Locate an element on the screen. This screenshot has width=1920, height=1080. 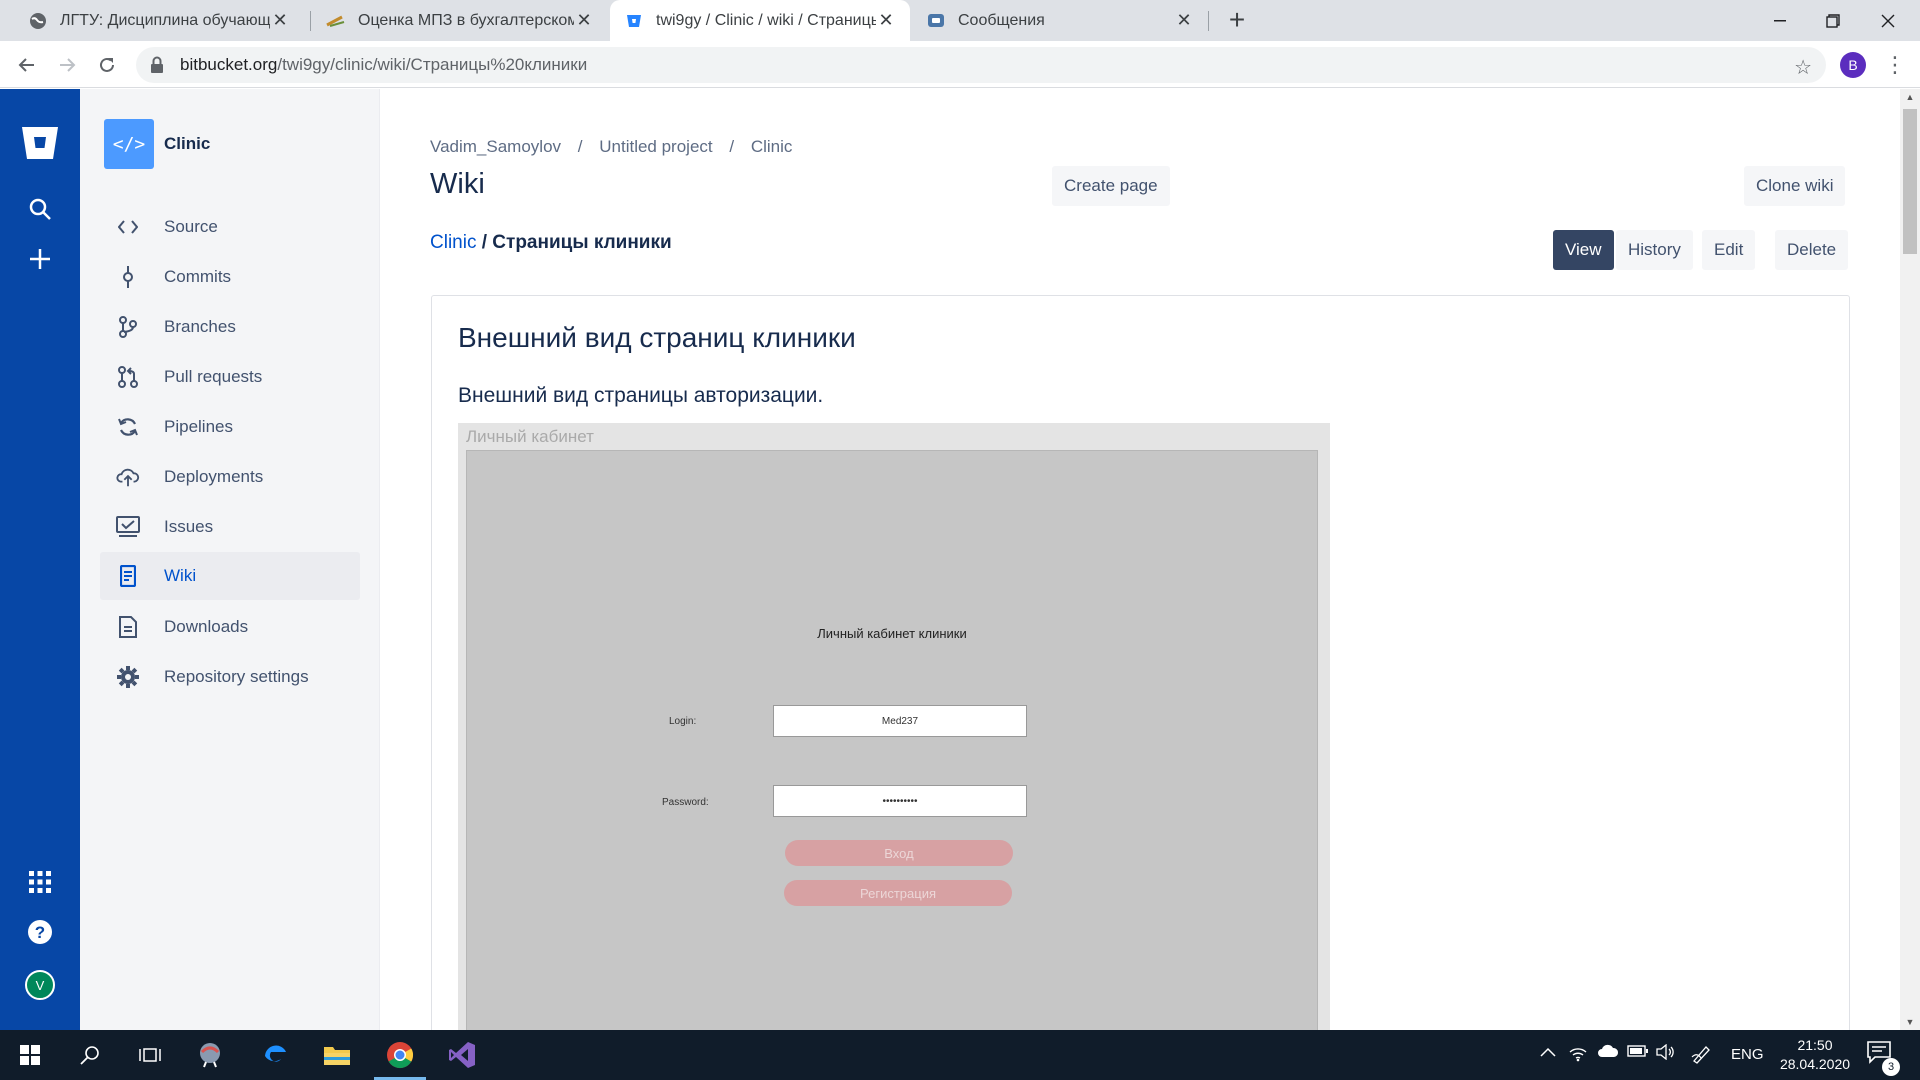
sidebar-item-label: Downloads is located at coordinates (206, 626).